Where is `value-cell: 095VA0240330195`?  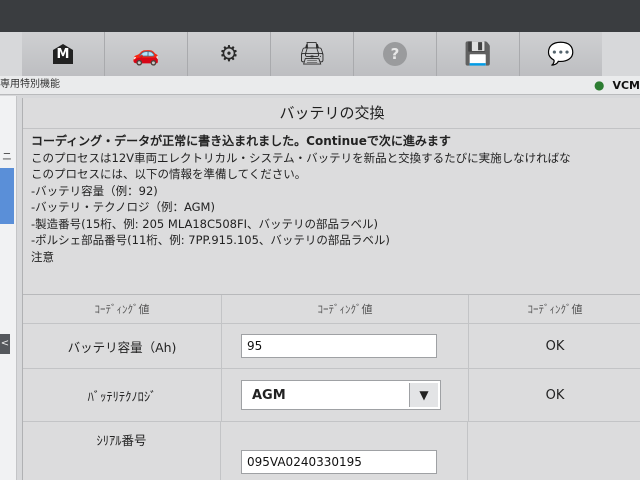 value-cell: 095VA0240330195 is located at coordinates (345, 451).